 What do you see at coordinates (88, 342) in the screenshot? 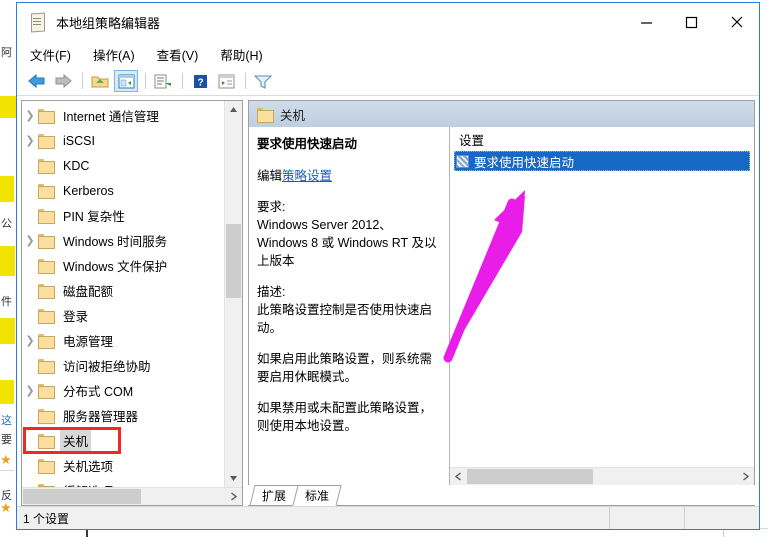
I see `tree-item-label: 电源管理` at bounding box center [88, 342].